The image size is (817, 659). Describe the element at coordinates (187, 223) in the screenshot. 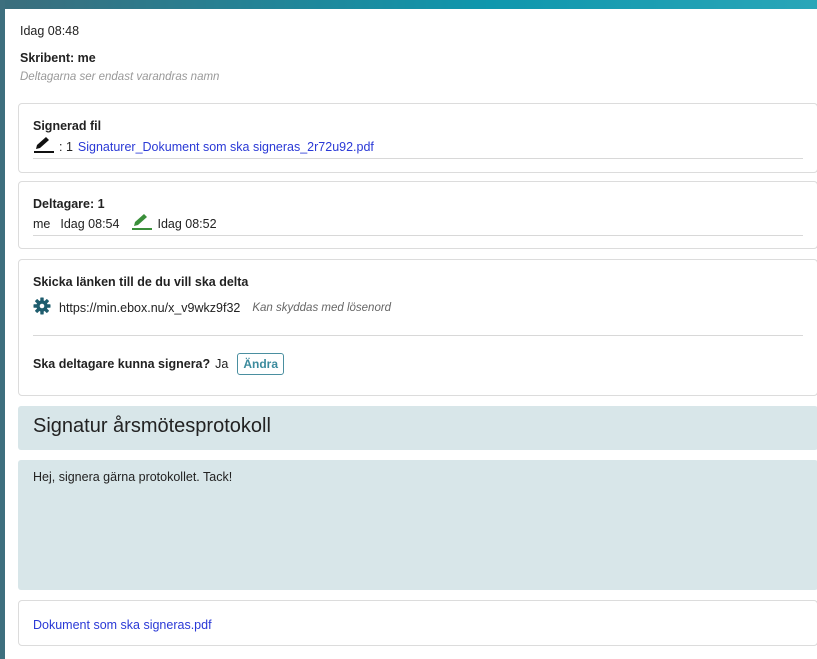

I see `participant-signed-time: Idag 08:52` at that location.